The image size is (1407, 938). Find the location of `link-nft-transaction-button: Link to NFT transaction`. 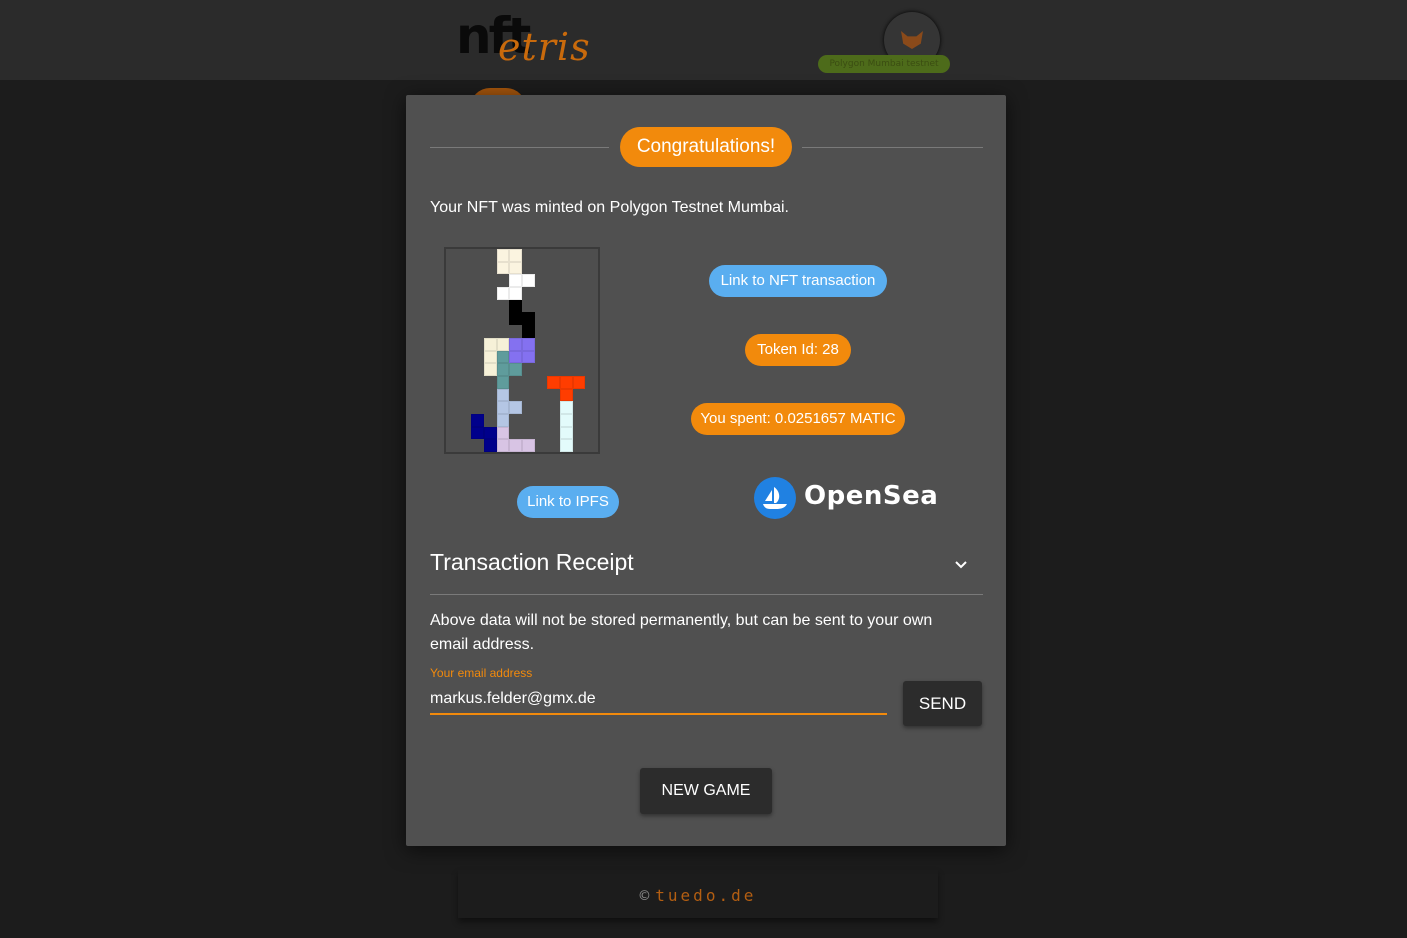

link-nft-transaction-button: Link to NFT transaction is located at coordinates (798, 281).